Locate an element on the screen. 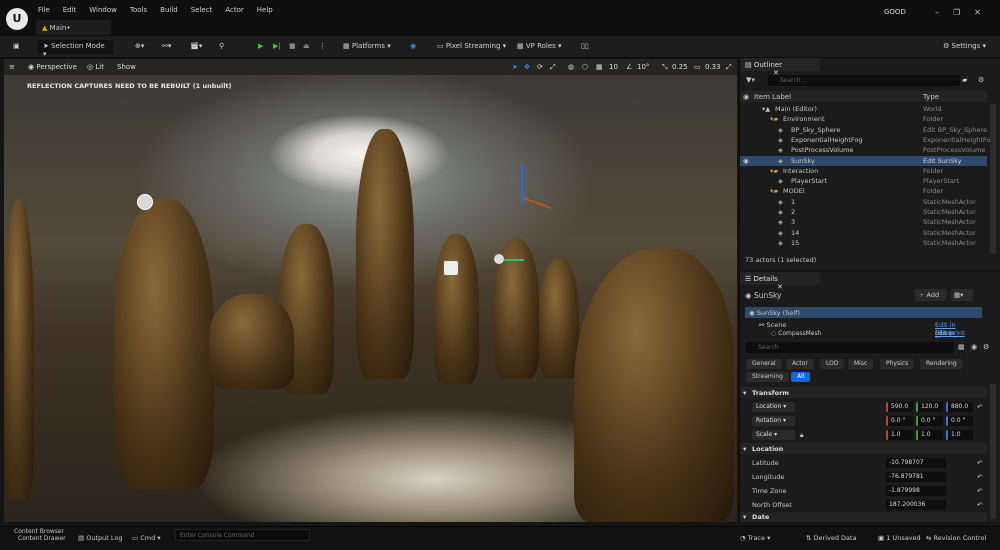  category-physics: Physics is located at coordinates (897, 364).